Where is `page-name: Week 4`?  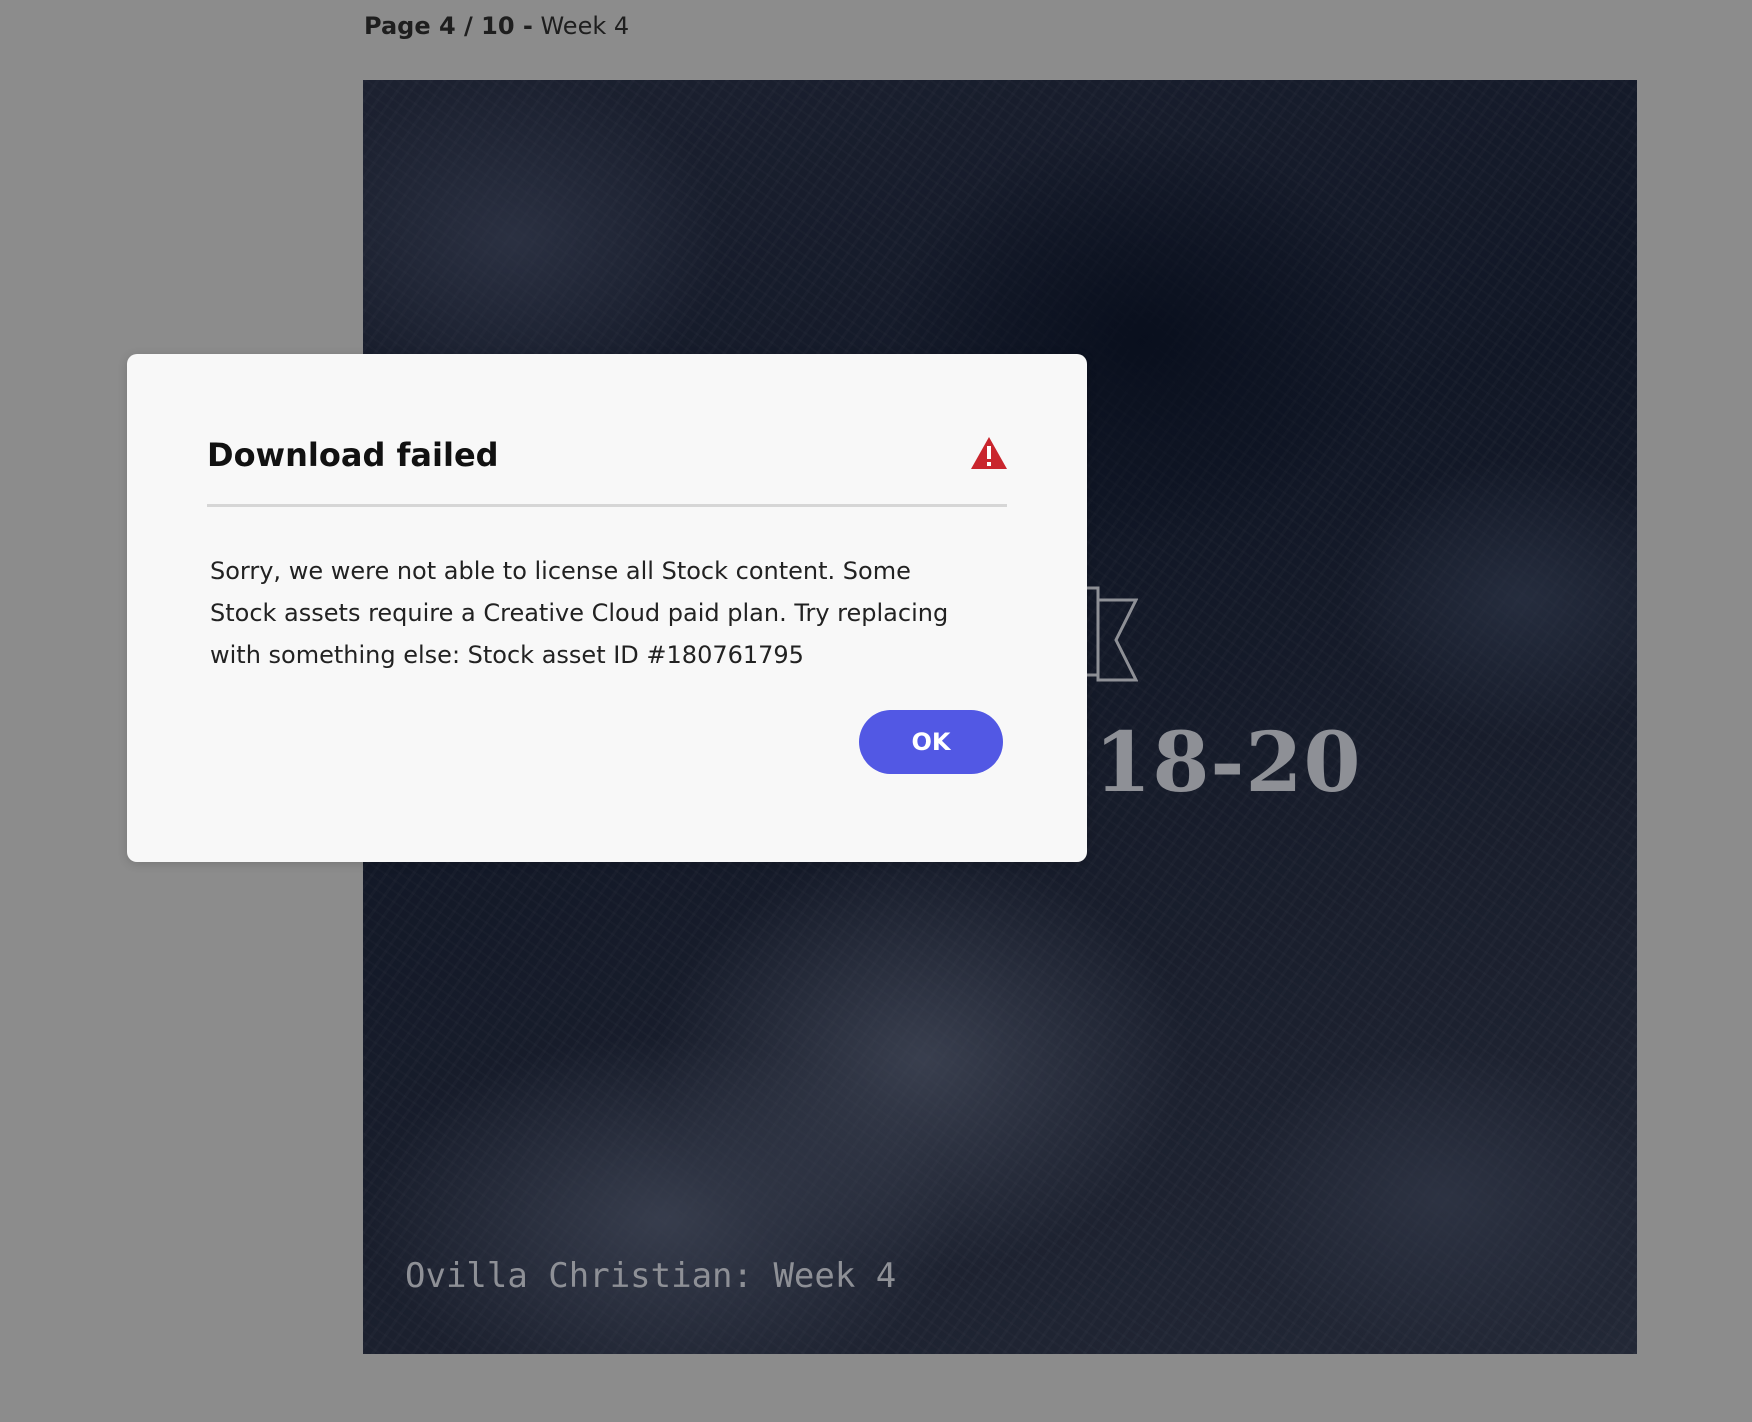
page-name: Week 4 is located at coordinates (585, 26).